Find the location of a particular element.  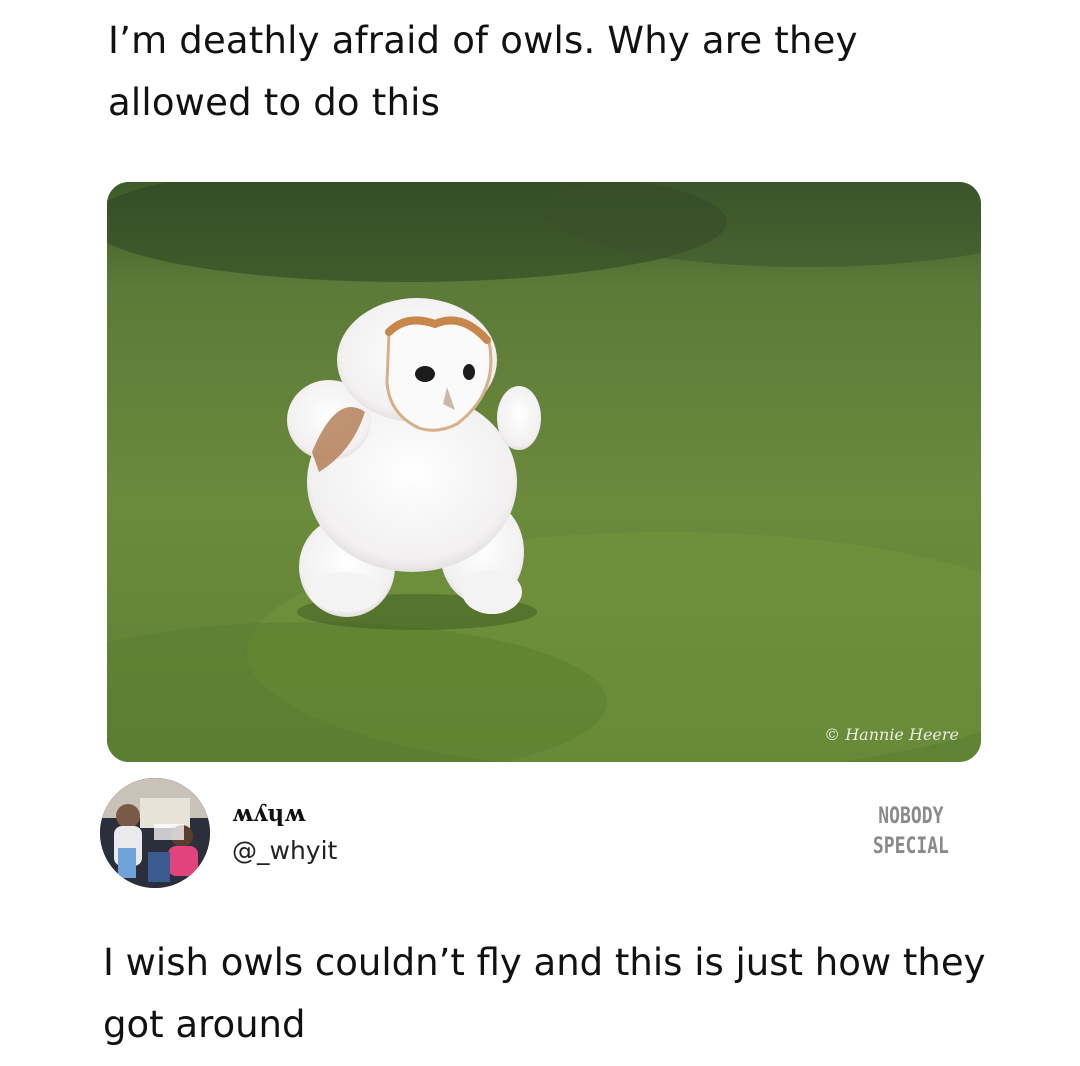

display-name: ʍʎɥʍ is located at coordinates (268, 813).